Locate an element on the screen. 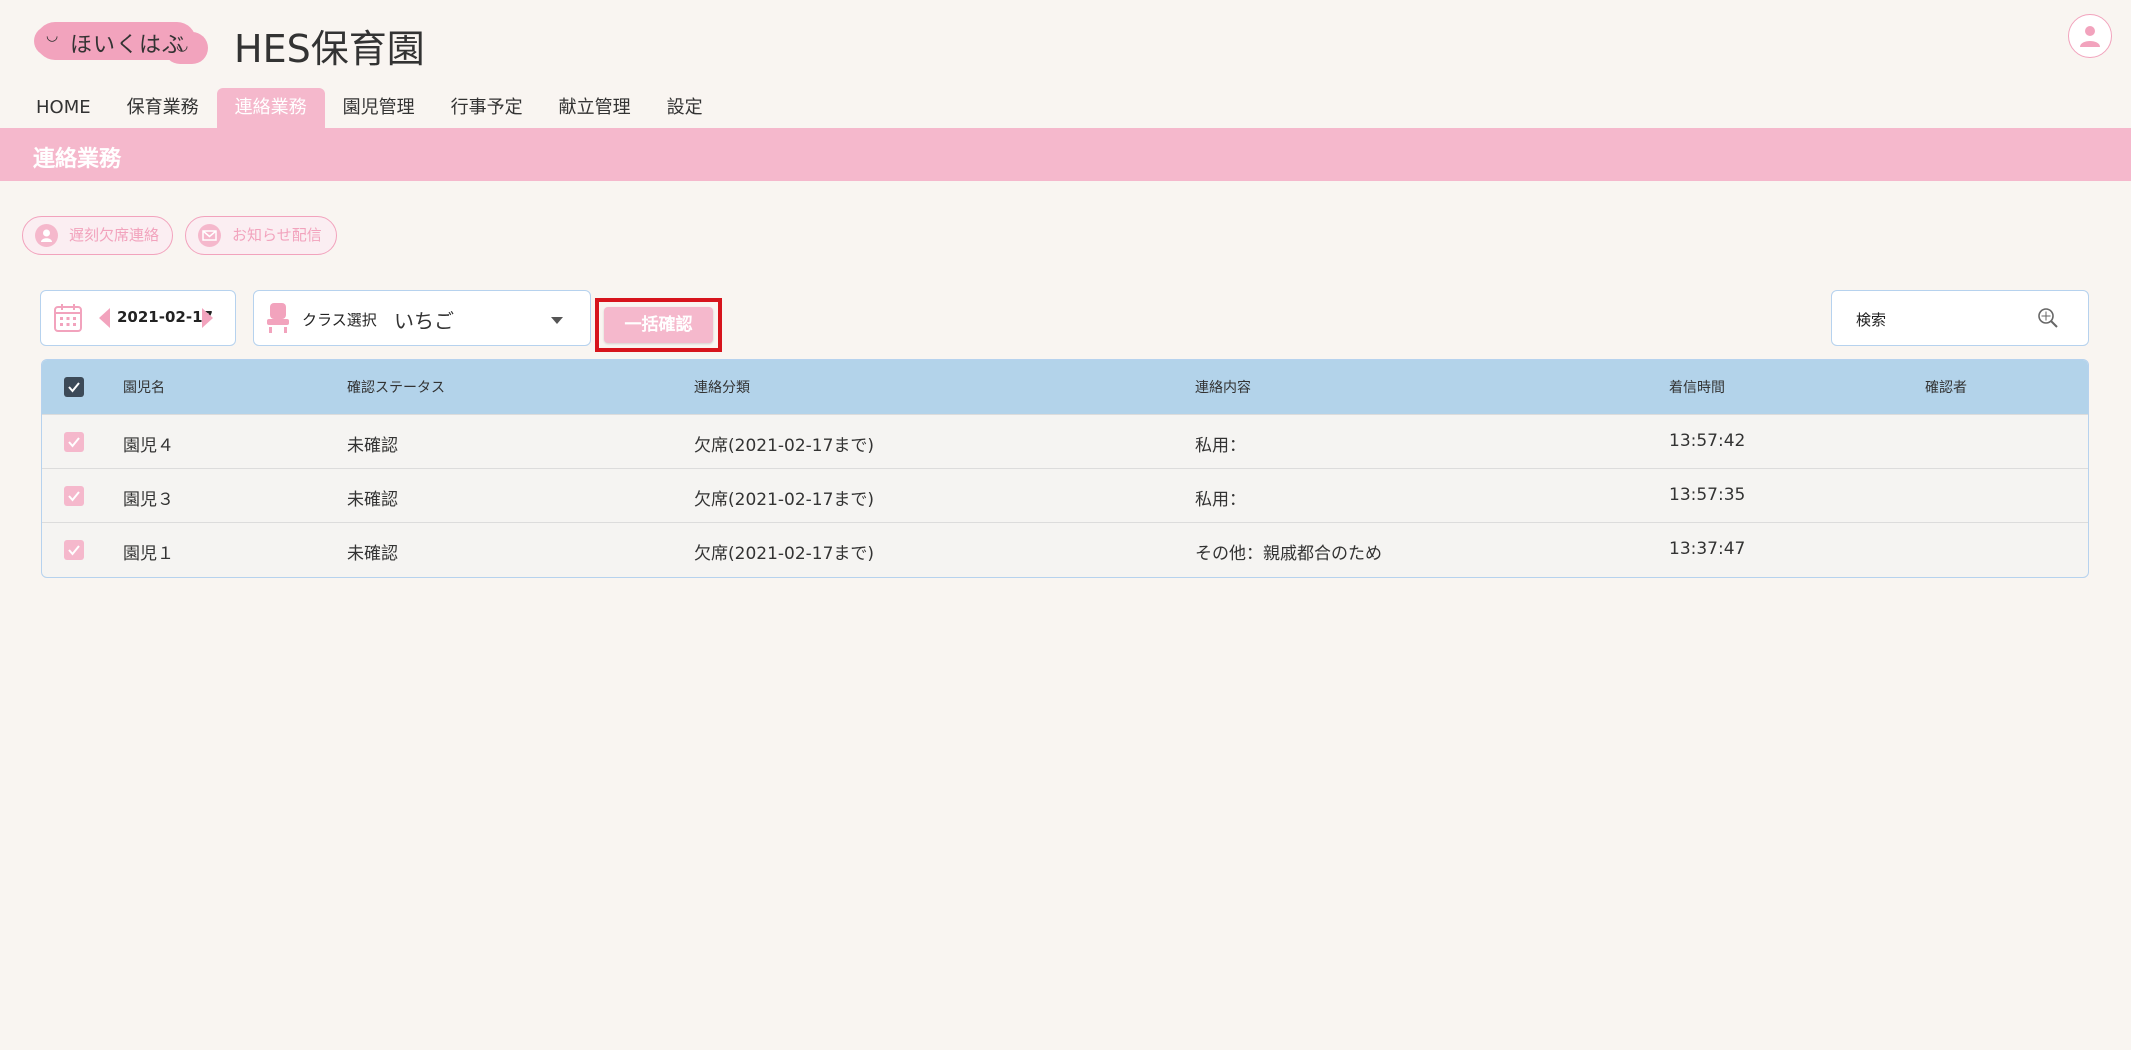 The image size is (2131, 1050). nav-item-settings: 設定 is located at coordinates (685, 108).